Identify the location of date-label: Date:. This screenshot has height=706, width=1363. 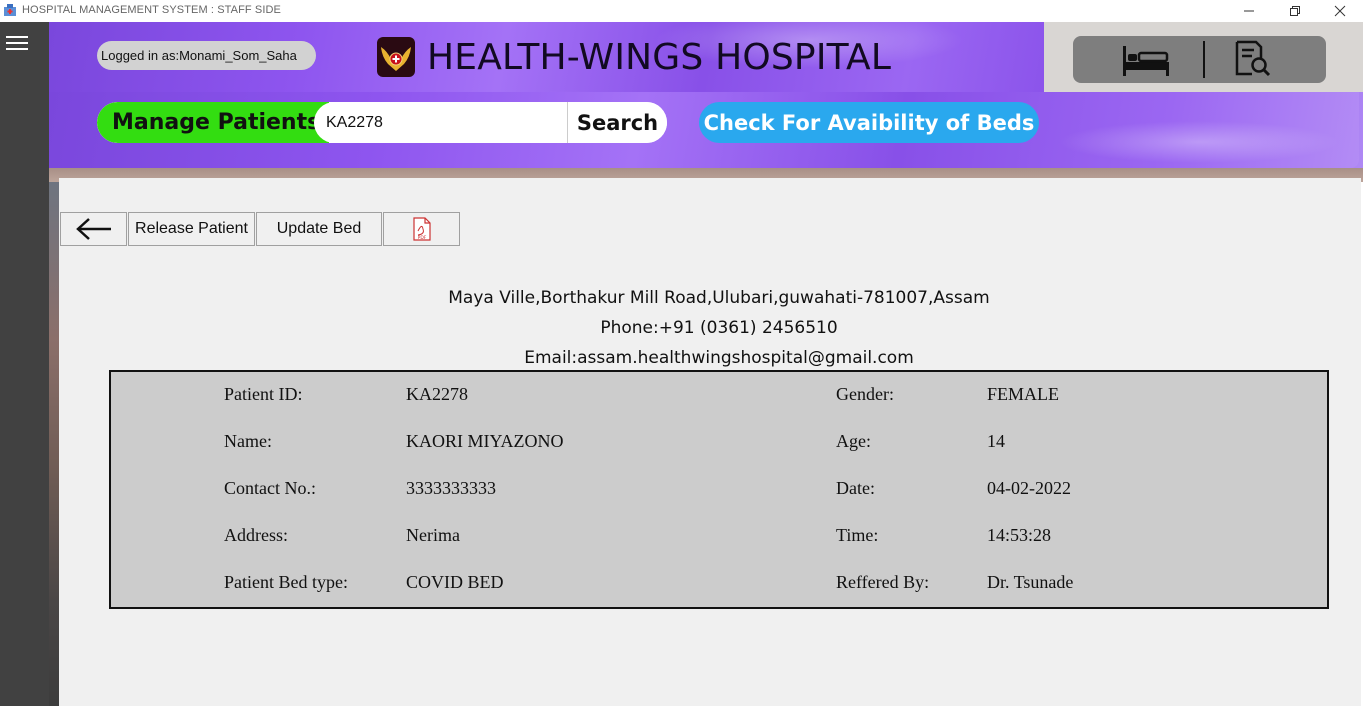
(855, 488).